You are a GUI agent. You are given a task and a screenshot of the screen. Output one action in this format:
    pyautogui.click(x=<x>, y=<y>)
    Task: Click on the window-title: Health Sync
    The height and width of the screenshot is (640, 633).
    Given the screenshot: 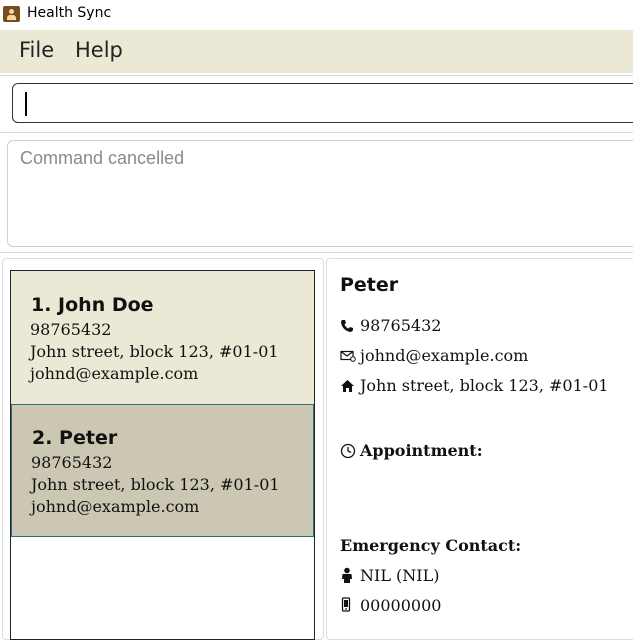 What is the action you would take?
    pyautogui.click(x=69, y=13)
    